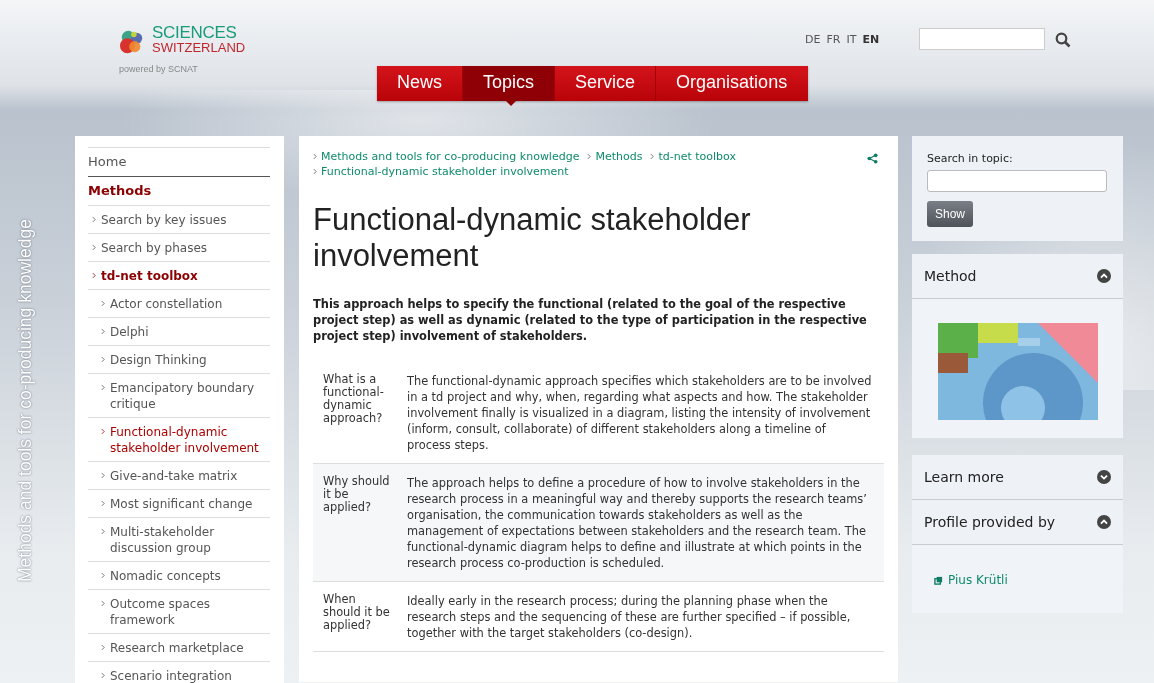 This screenshot has width=1154, height=683. I want to click on search-field, so click(982, 39).